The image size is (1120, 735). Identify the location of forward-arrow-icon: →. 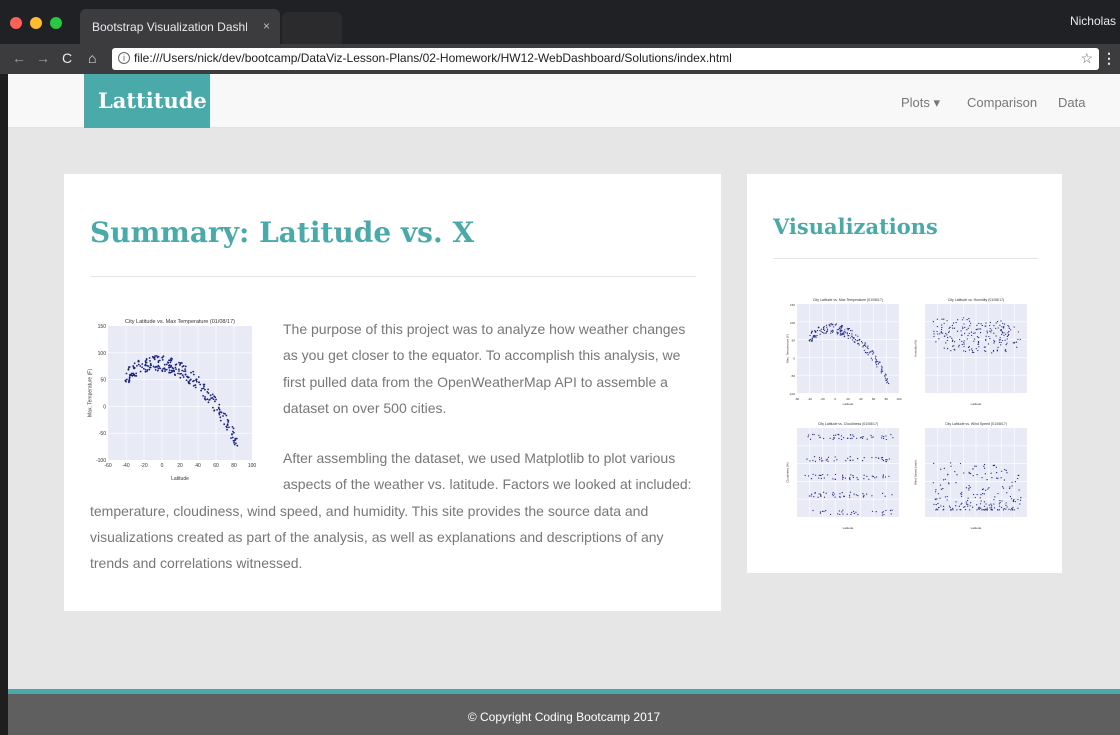
(43, 58).